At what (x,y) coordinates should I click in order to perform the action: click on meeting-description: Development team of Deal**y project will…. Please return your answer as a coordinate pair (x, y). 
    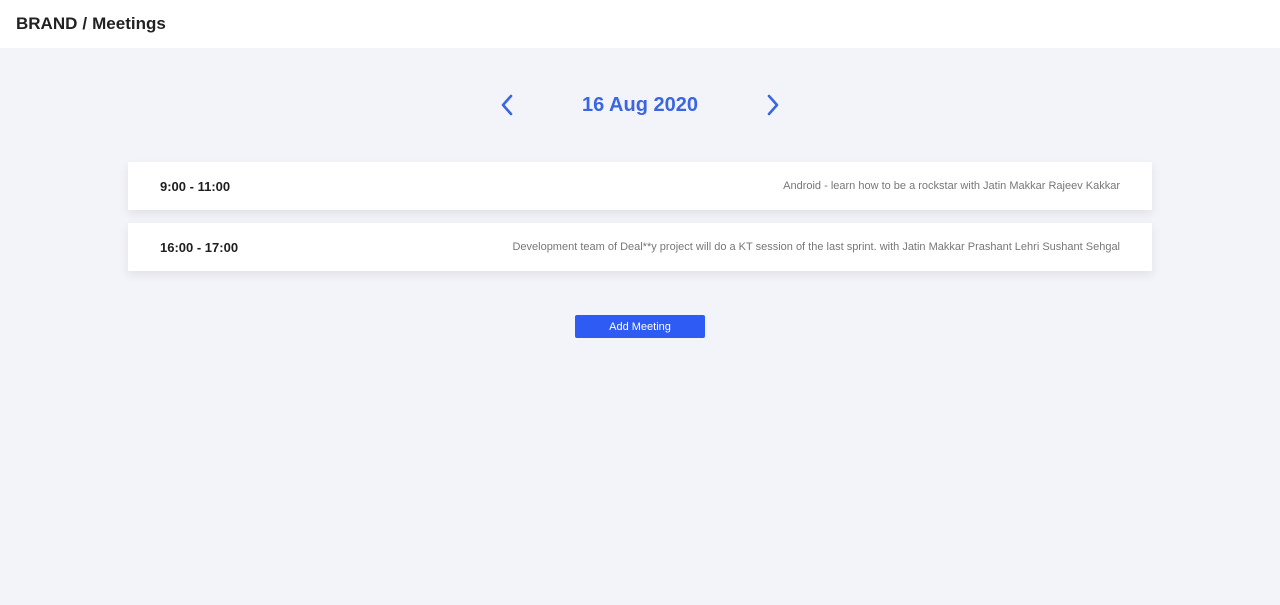
    Looking at the image, I should click on (816, 247).